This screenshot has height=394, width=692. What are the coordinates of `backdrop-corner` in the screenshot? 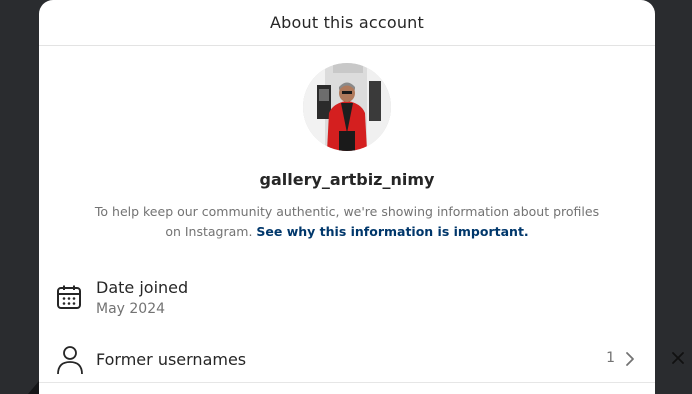 It's located at (33, 387).